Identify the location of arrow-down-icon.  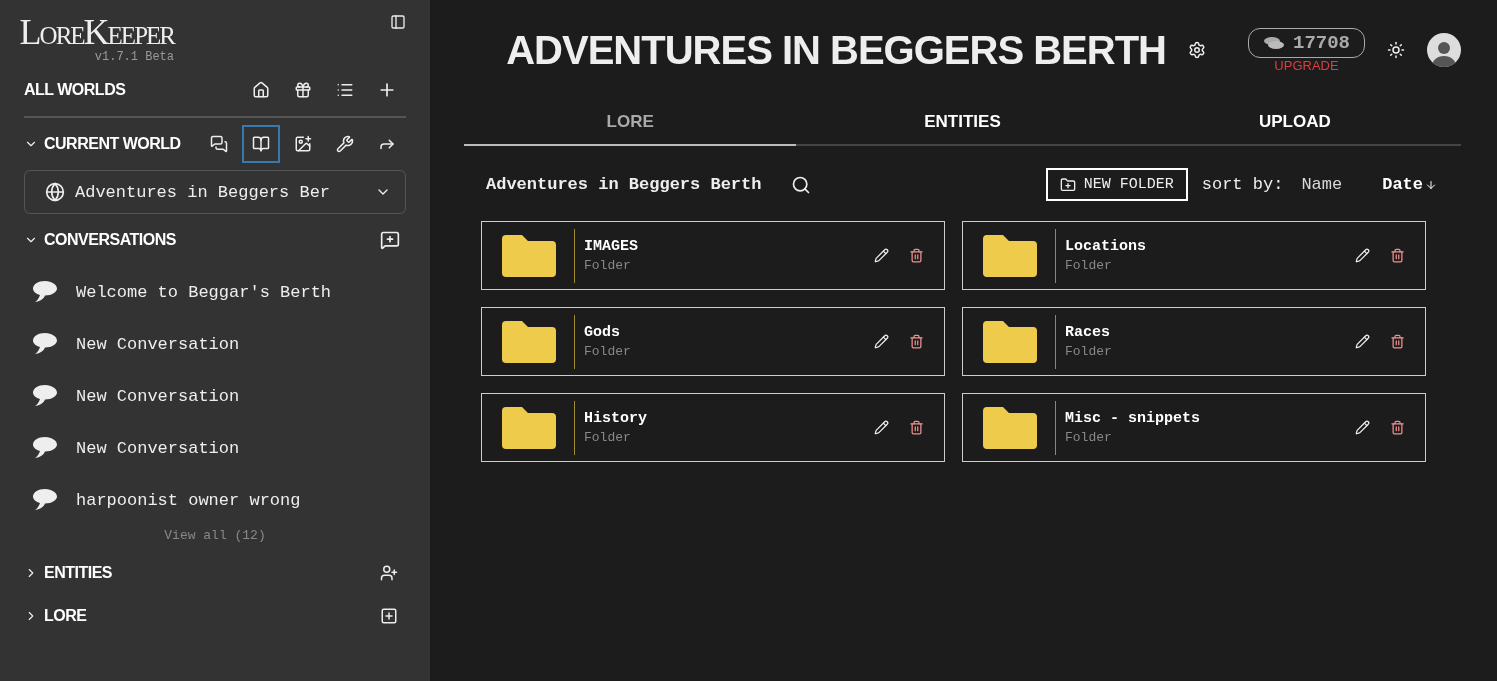
(1431, 184).